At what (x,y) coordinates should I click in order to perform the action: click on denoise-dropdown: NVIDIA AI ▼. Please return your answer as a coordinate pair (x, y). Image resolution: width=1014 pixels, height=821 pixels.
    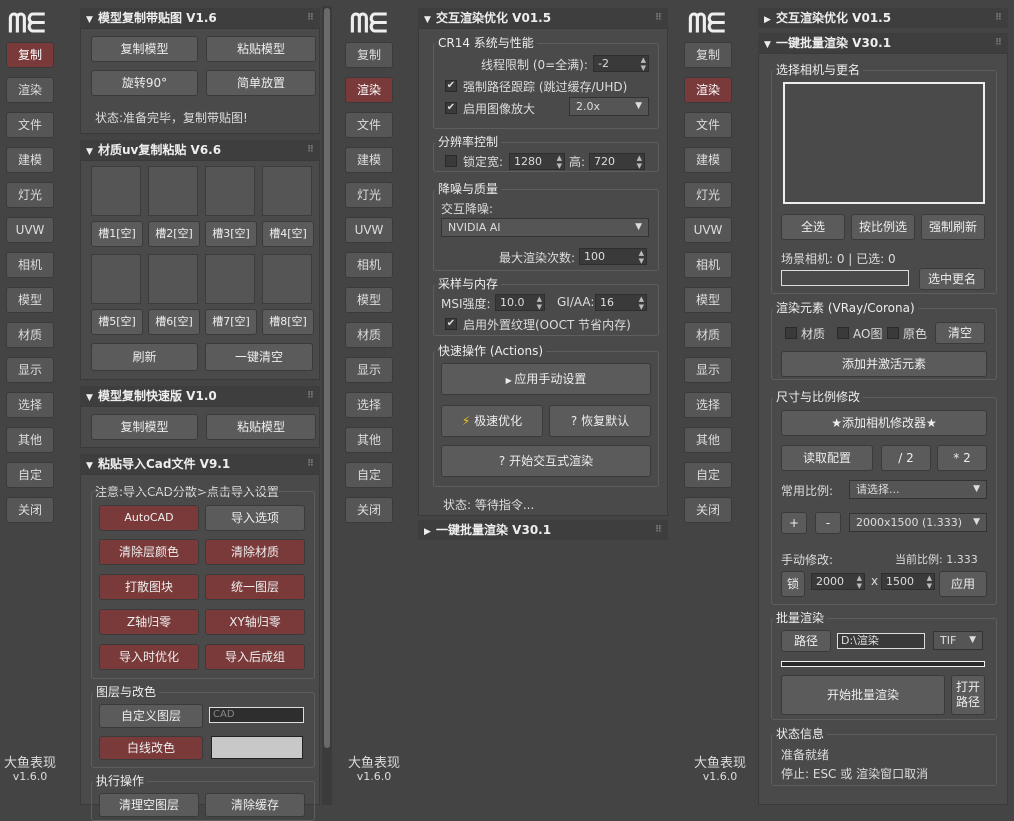
    Looking at the image, I should click on (545, 227).